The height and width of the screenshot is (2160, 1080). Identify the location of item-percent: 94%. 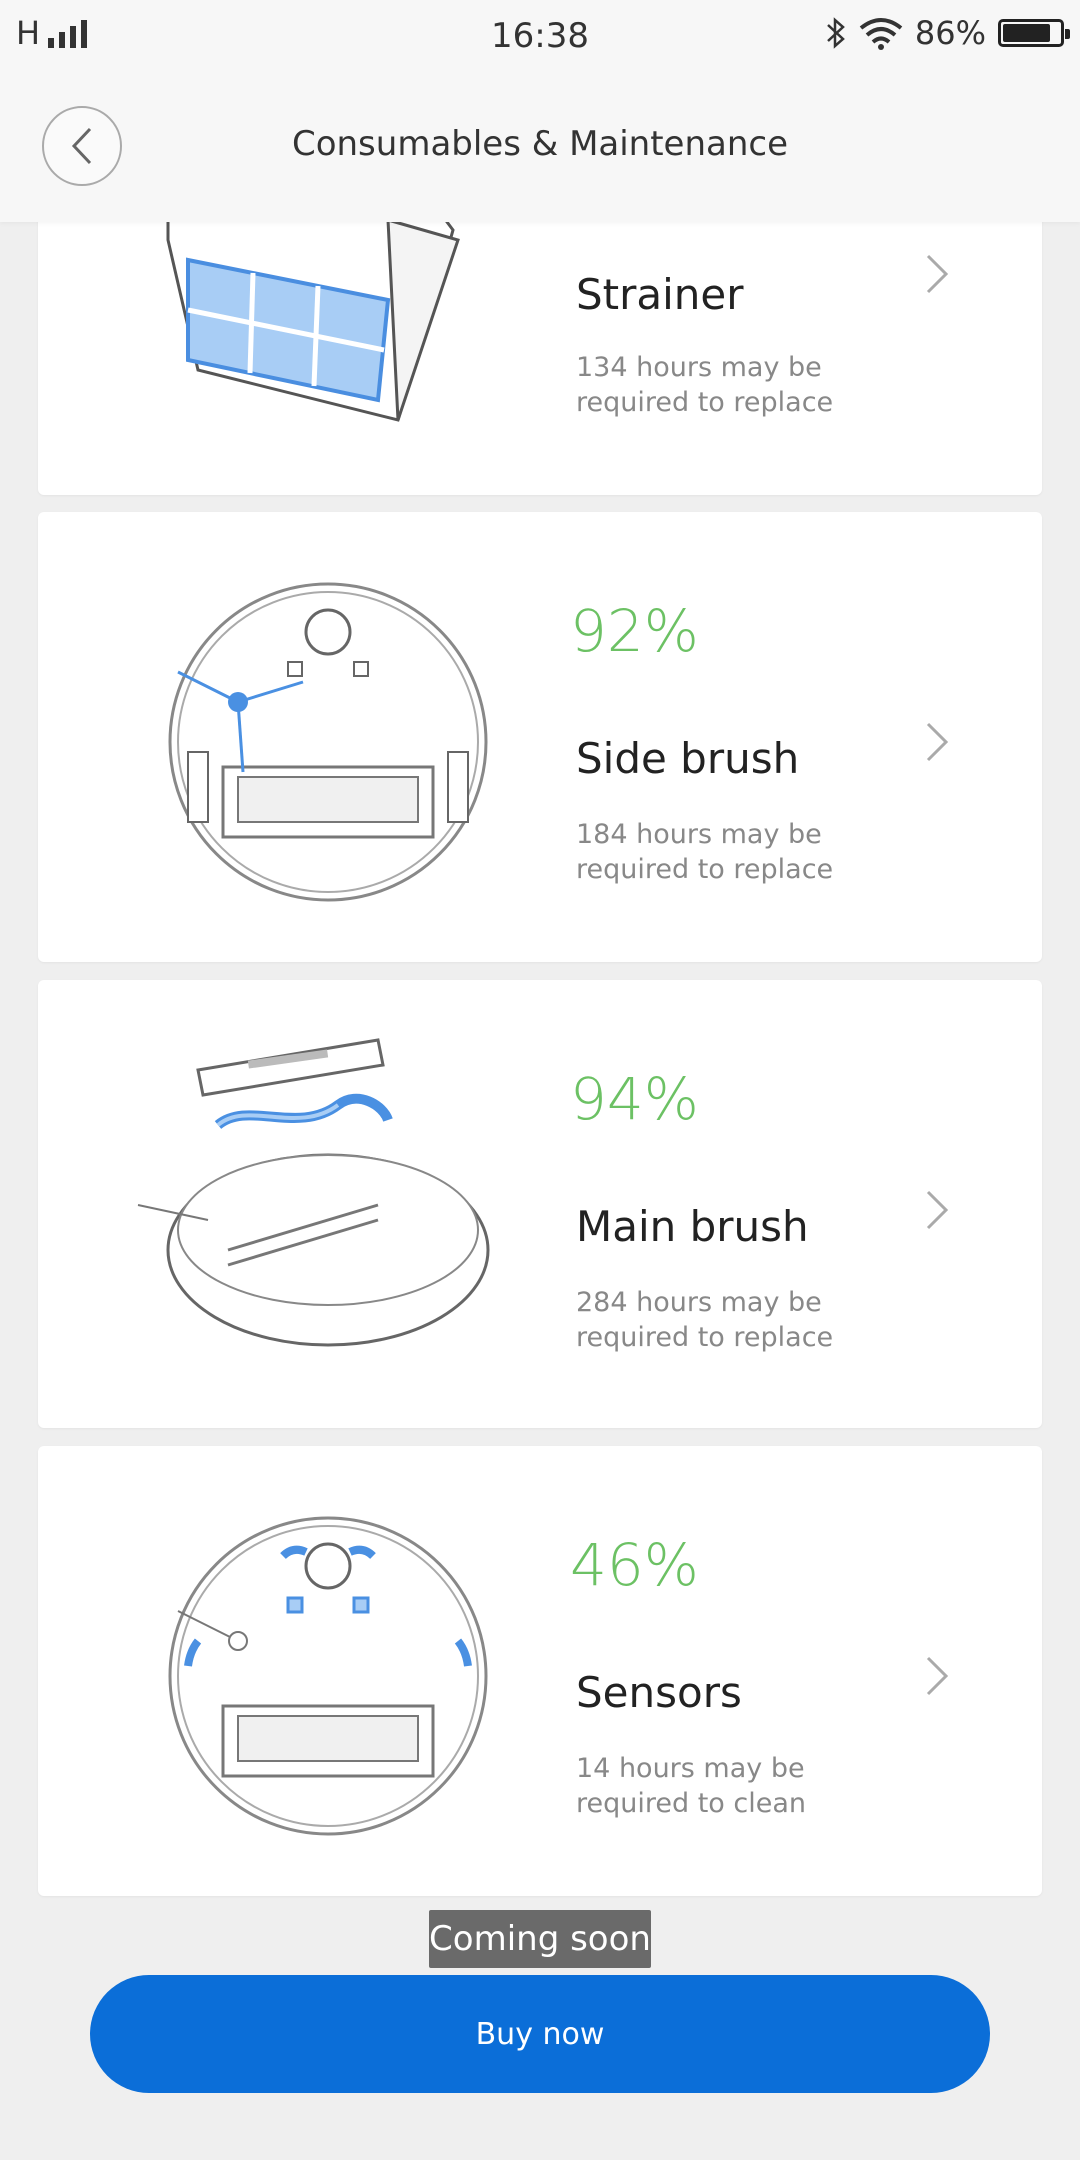
(634, 1099).